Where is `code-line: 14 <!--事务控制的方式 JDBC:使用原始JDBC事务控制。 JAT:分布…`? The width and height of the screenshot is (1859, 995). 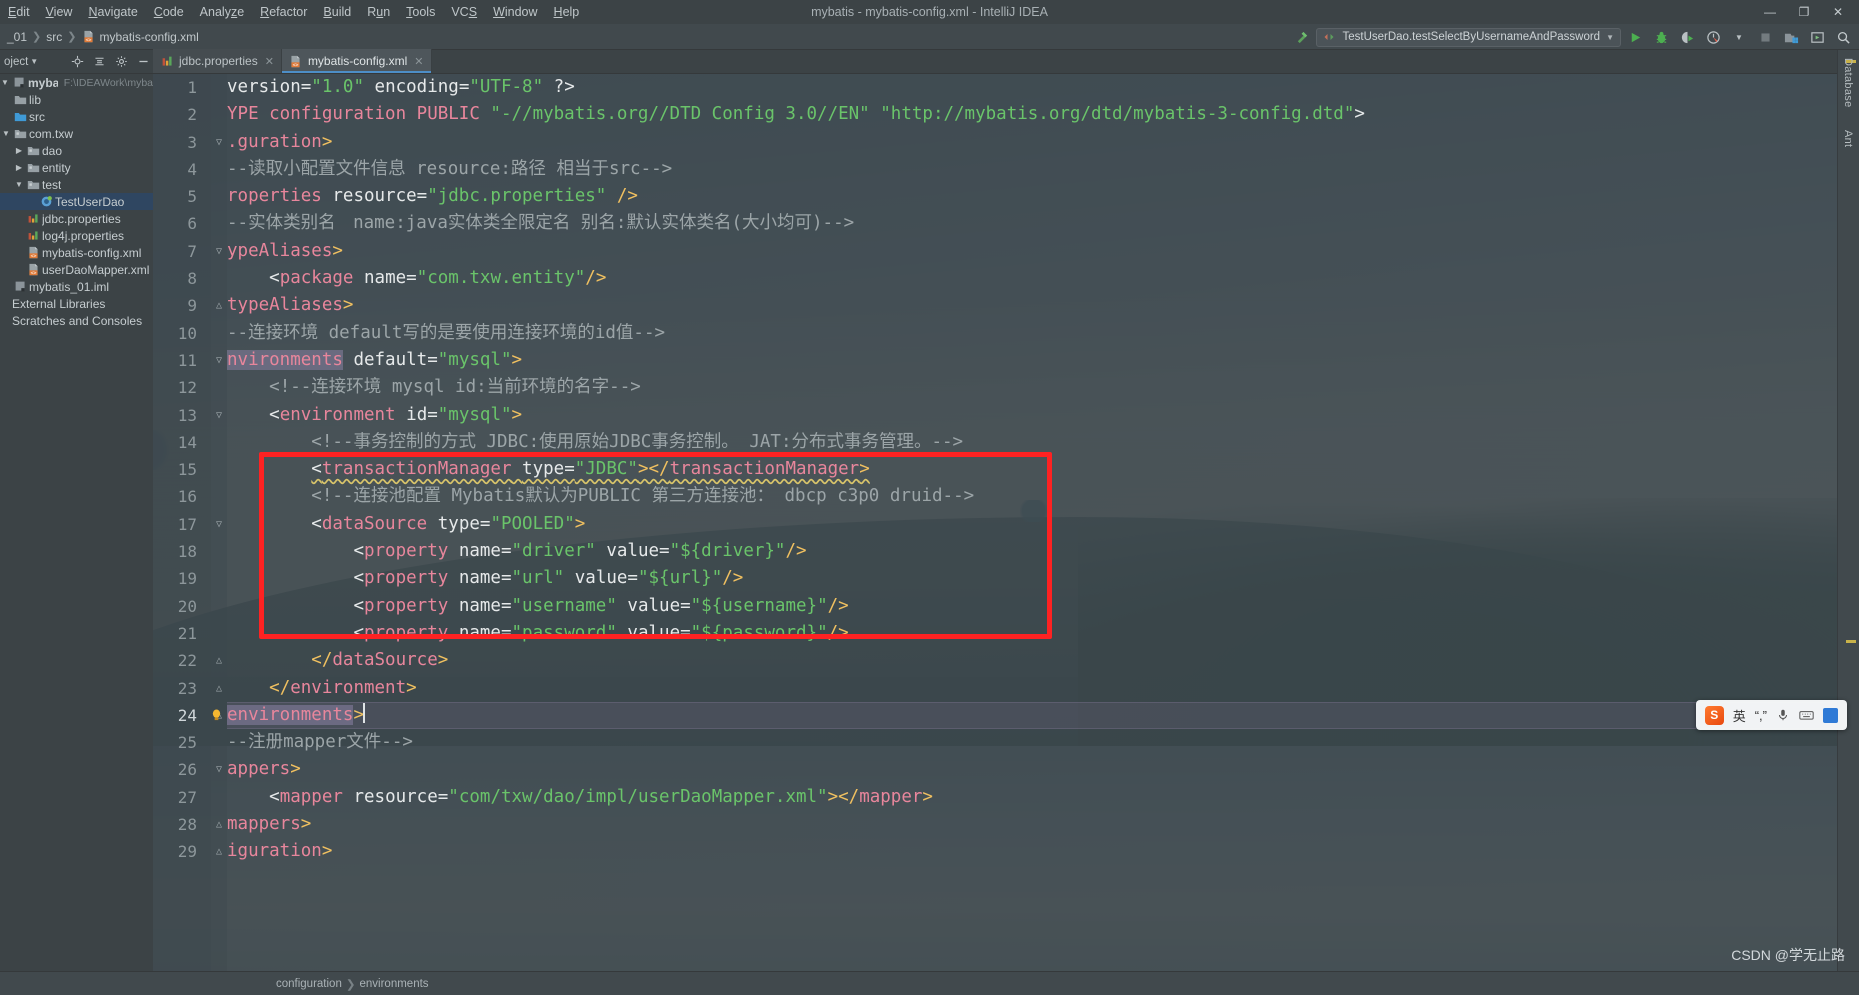
code-line: 14 <!--事务控制的方式 JDBC:使用原始JDBC事务控制。 JAT:分布… is located at coordinates (995, 442).